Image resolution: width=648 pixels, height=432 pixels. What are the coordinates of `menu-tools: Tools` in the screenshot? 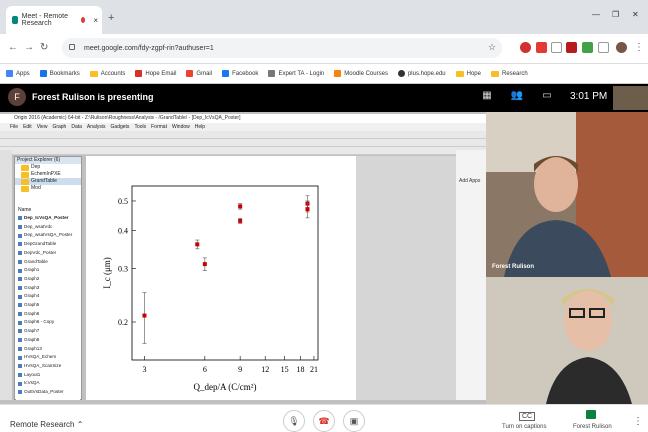 It's located at (140, 127).